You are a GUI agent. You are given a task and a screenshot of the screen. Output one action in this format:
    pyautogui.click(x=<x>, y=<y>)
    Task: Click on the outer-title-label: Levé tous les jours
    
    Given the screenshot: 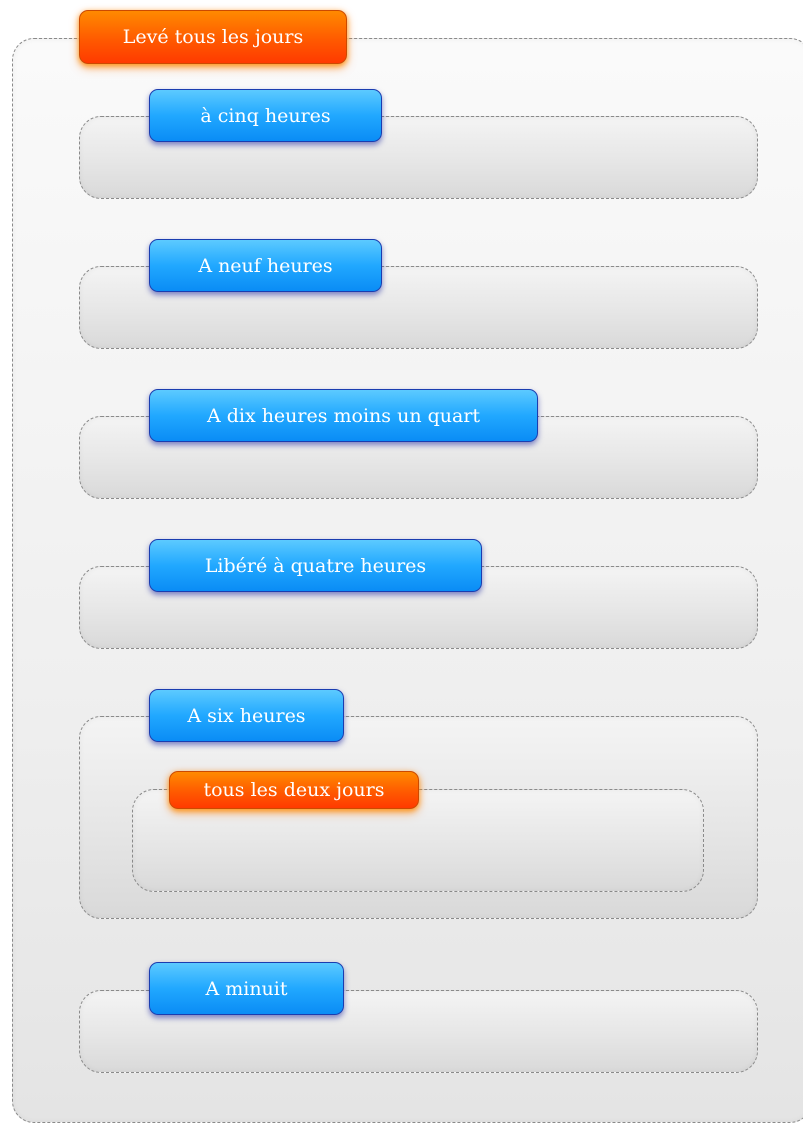 What is the action you would take?
    pyautogui.click(x=213, y=37)
    